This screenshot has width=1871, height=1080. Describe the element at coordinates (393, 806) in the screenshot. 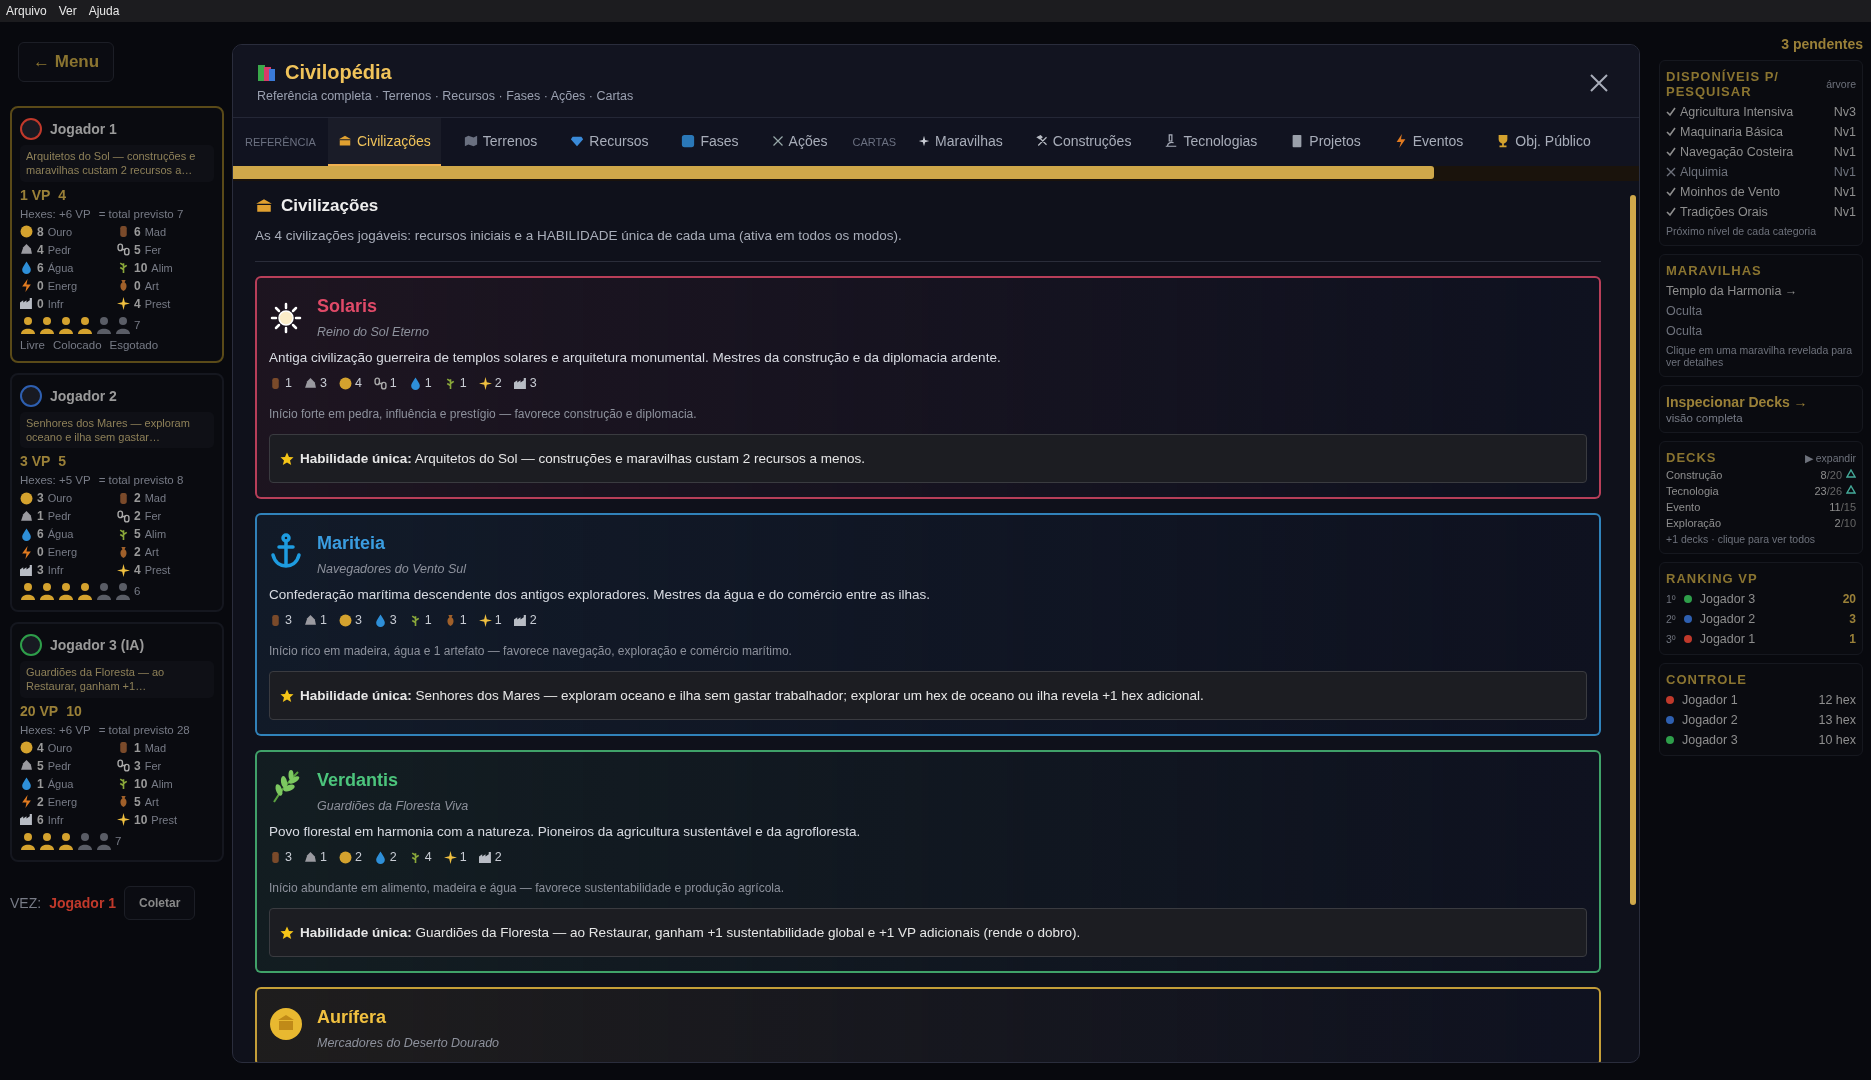

I see `civilization-epithet: Guardiões da Floresta Viva` at that location.